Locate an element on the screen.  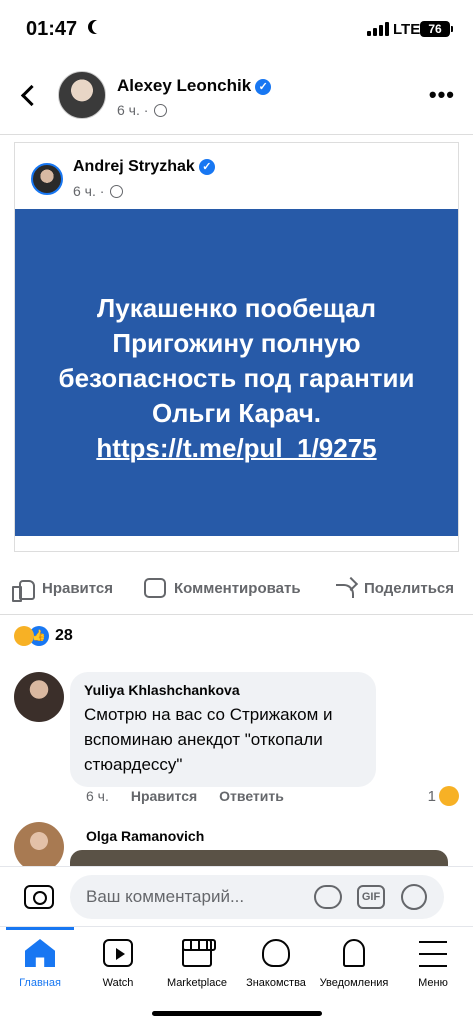
comment-author: Olga Ramanovich is located at coordinates (145, 836).